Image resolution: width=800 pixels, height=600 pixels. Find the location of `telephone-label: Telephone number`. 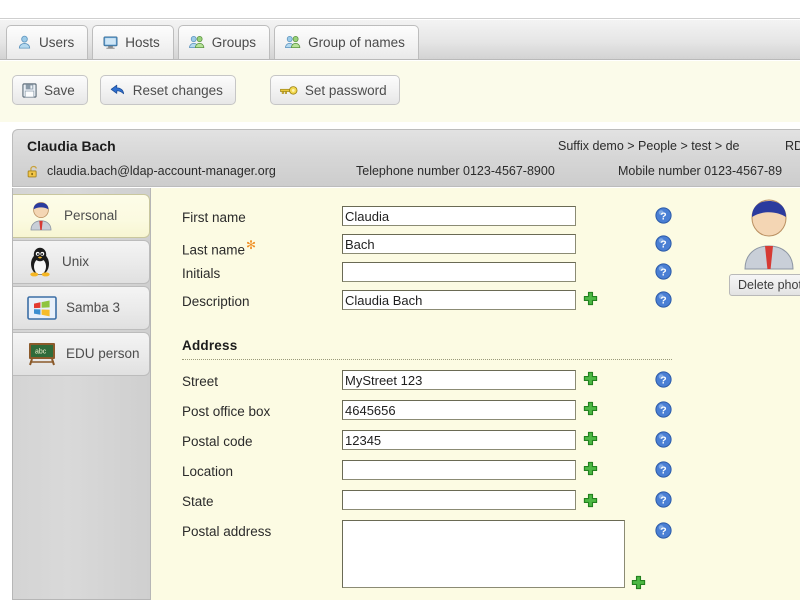

telephone-label: Telephone number is located at coordinates (408, 171).